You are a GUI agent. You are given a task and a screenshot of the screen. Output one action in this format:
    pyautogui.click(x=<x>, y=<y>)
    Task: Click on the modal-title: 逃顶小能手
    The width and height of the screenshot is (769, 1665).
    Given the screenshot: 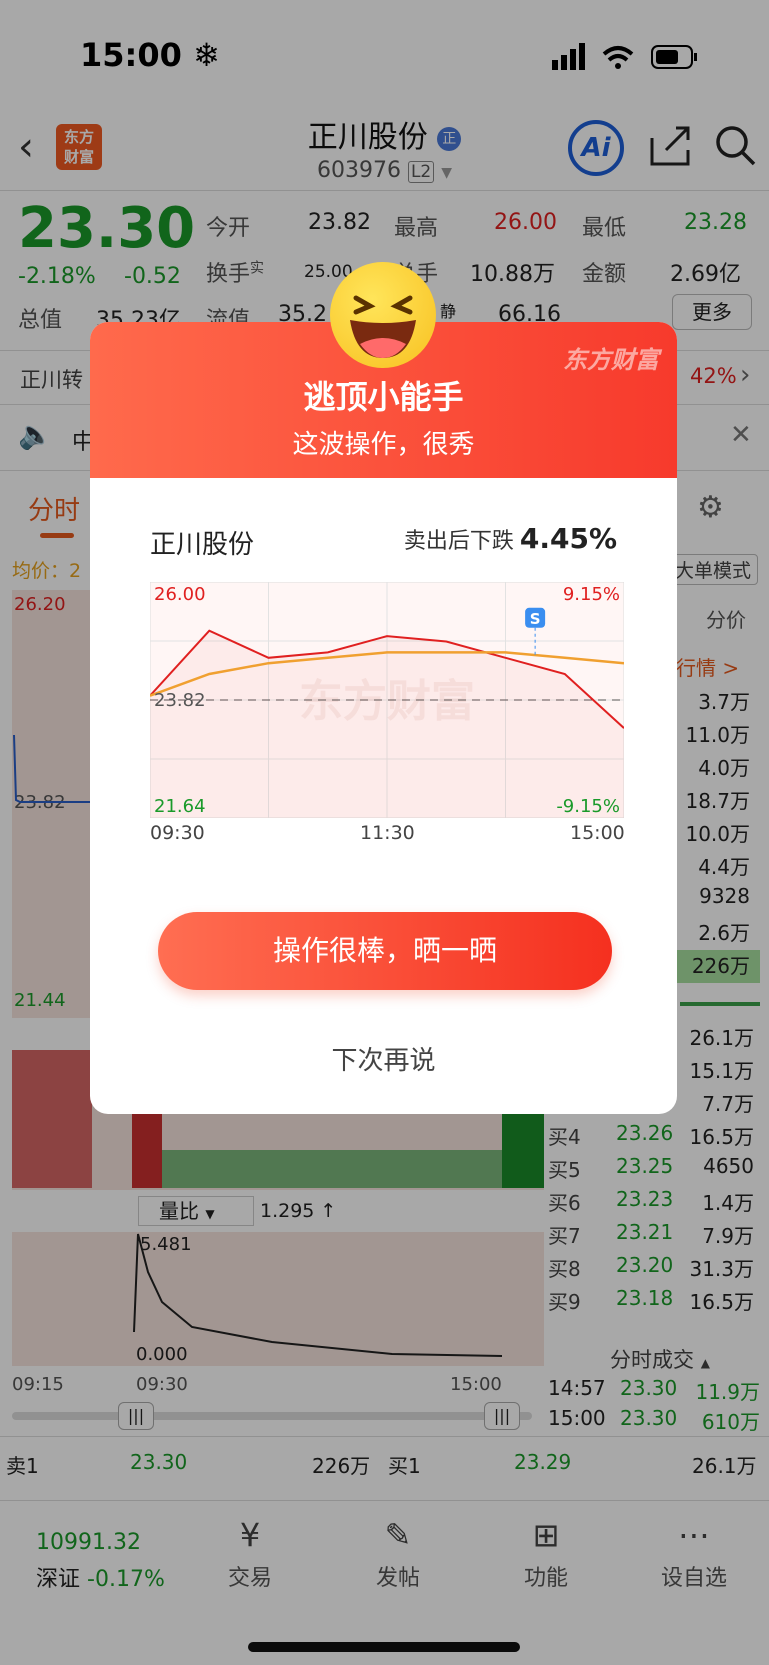 What is the action you would take?
    pyautogui.click(x=383, y=397)
    